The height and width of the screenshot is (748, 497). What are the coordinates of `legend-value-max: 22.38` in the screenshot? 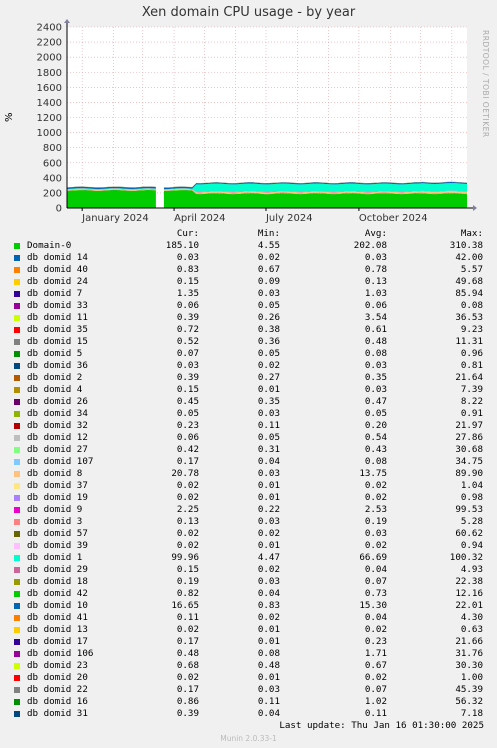 It's located at (469, 581).